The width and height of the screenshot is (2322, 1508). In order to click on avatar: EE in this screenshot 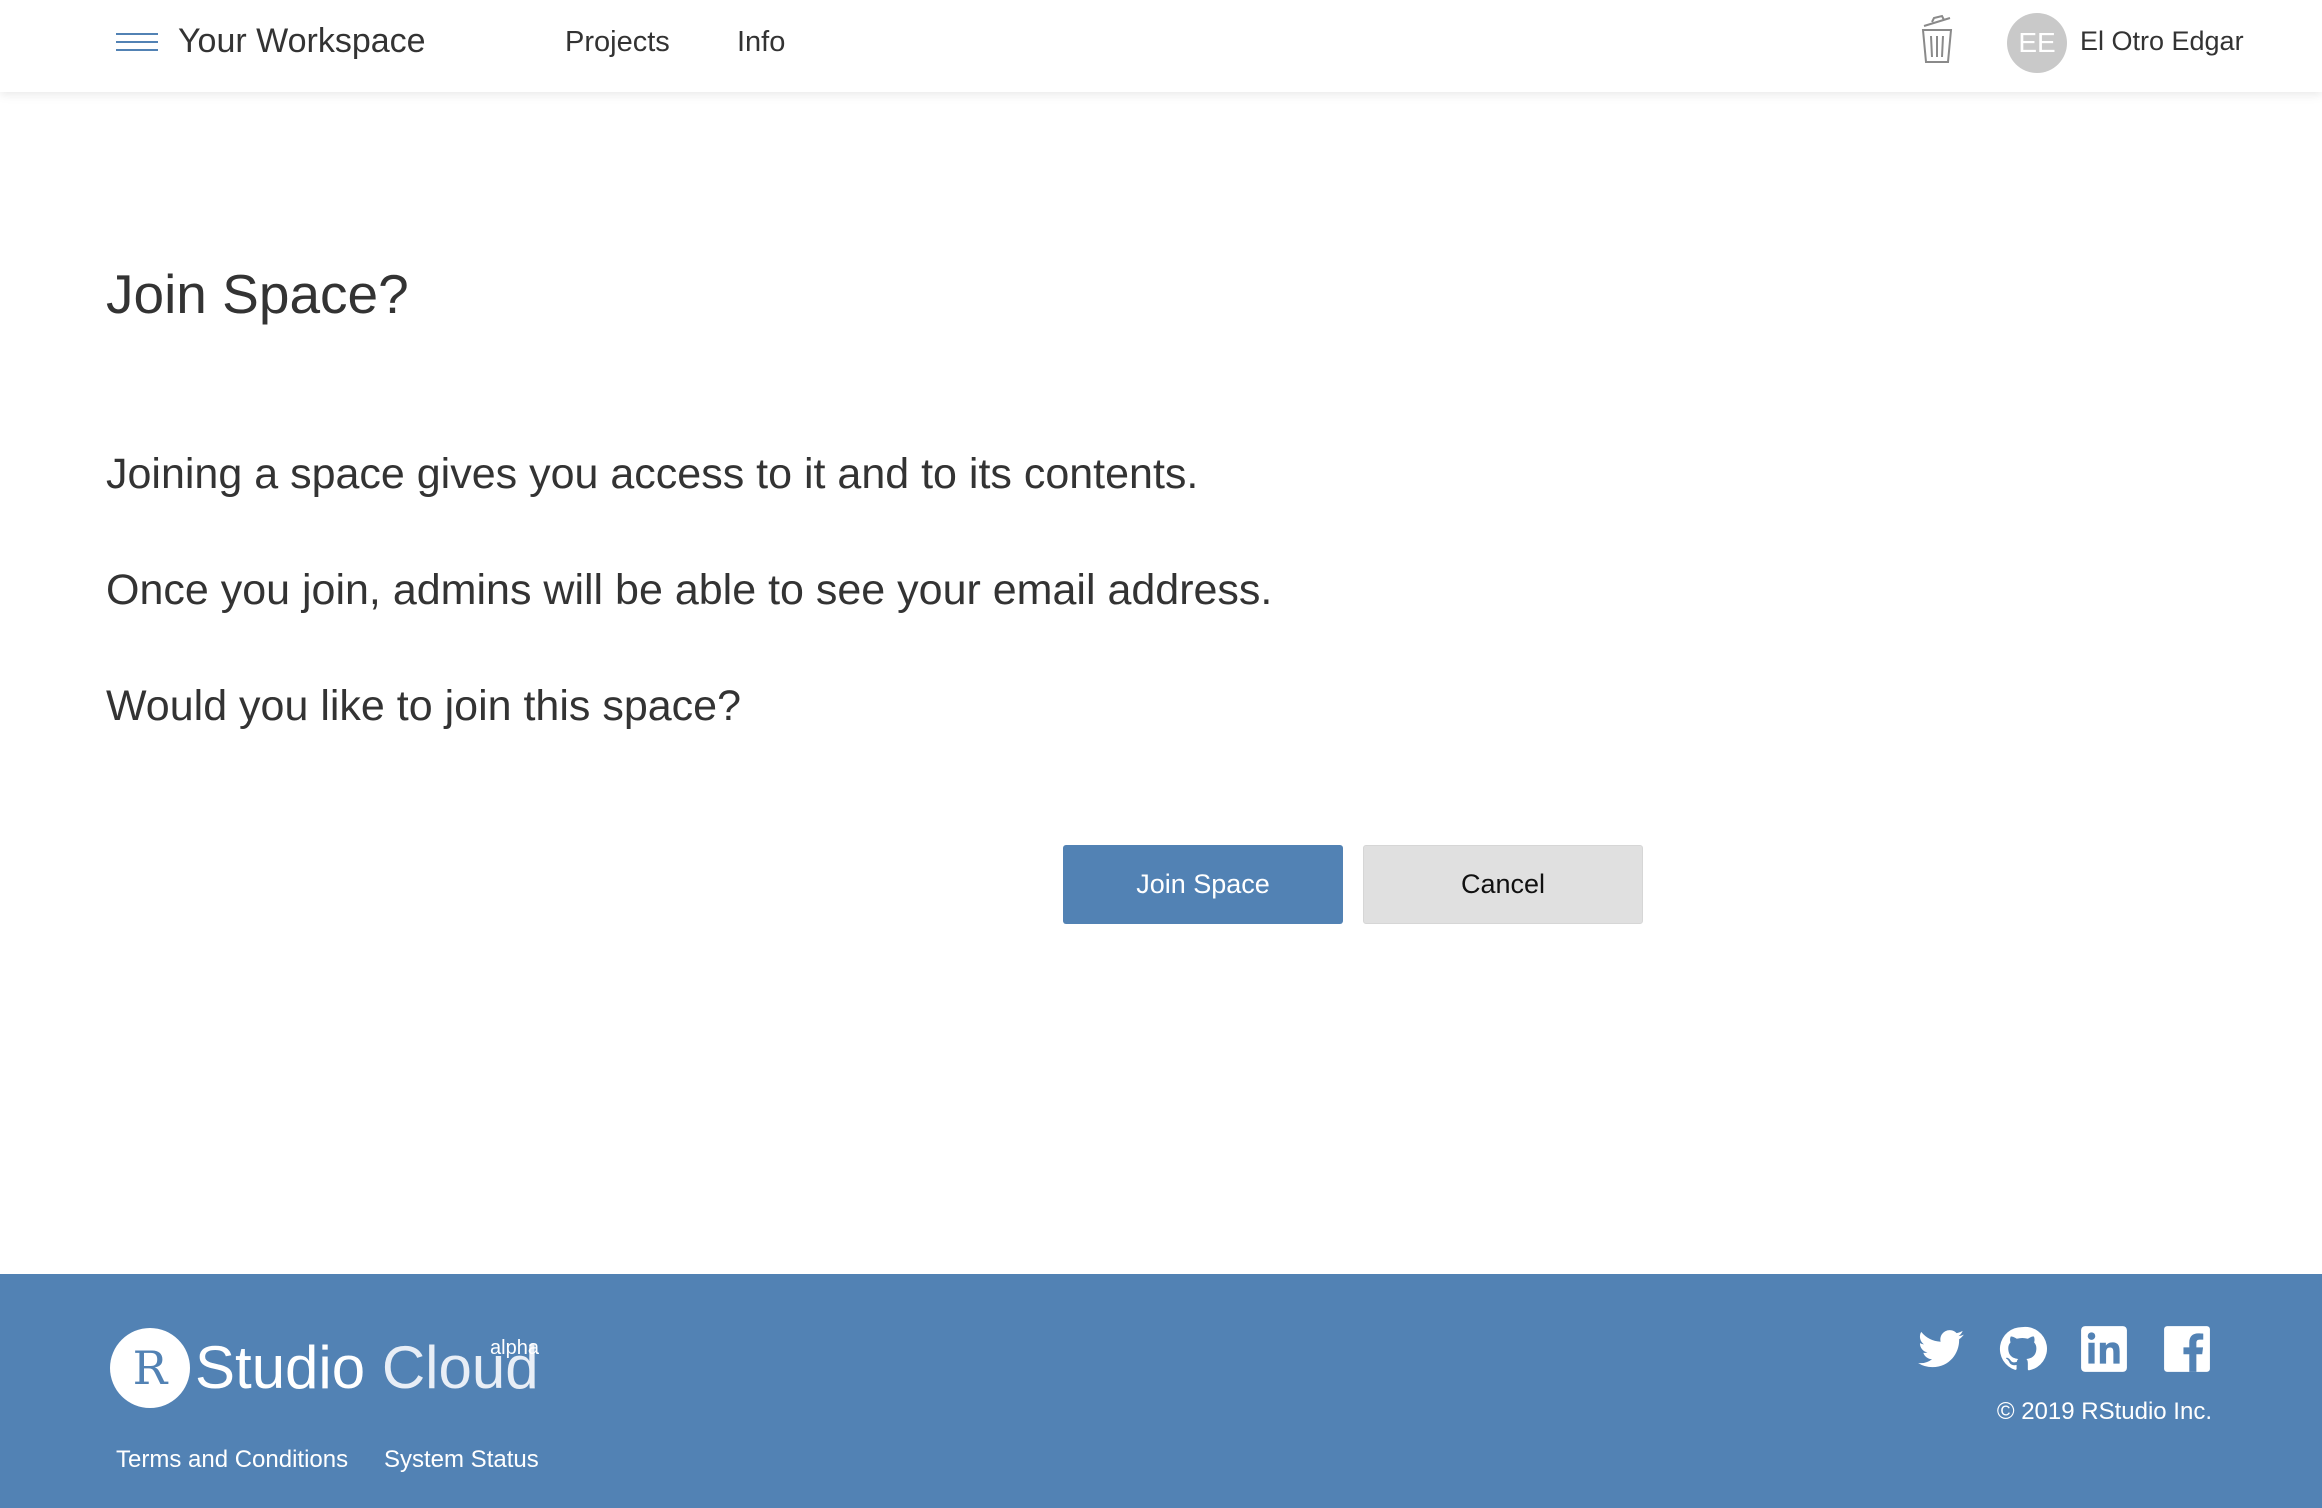, I will do `click(2037, 43)`.